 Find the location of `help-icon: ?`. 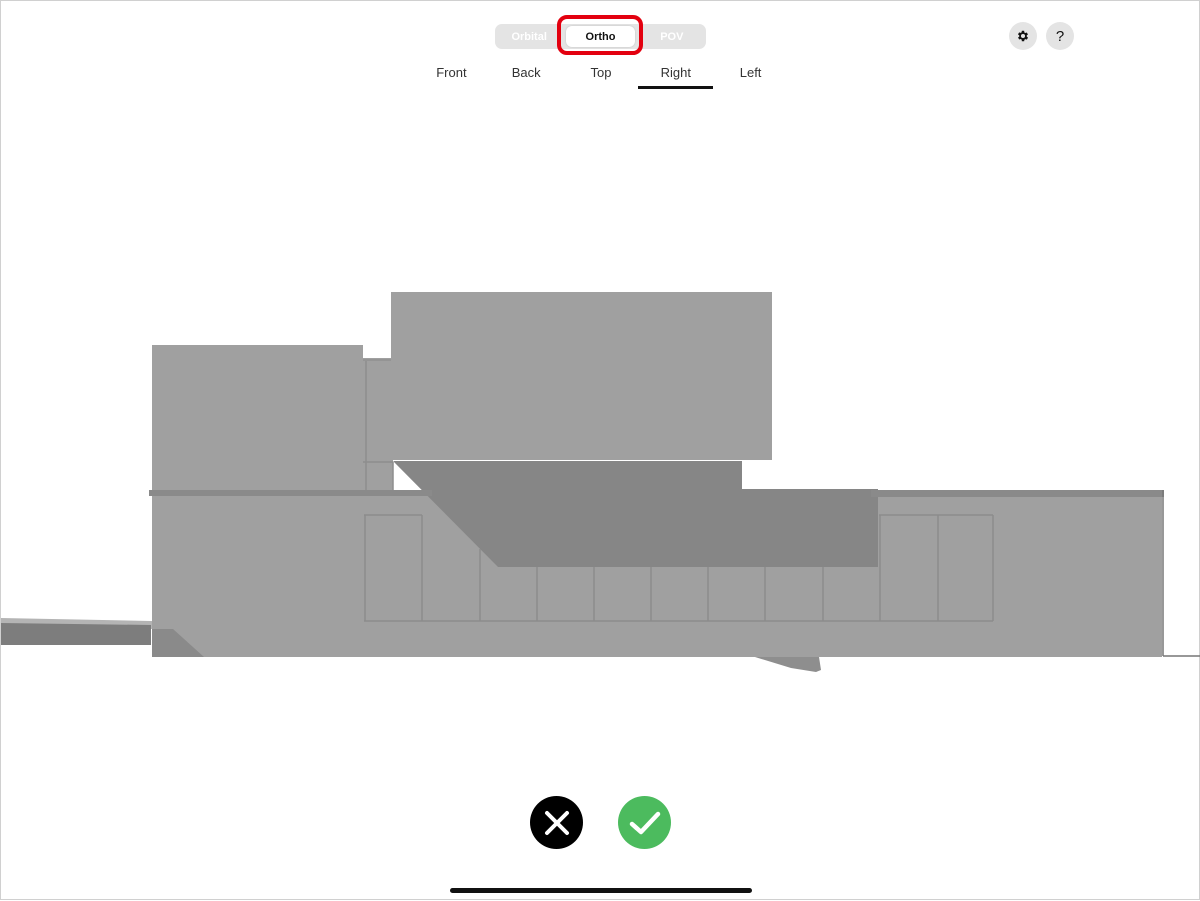

help-icon: ? is located at coordinates (1060, 36).